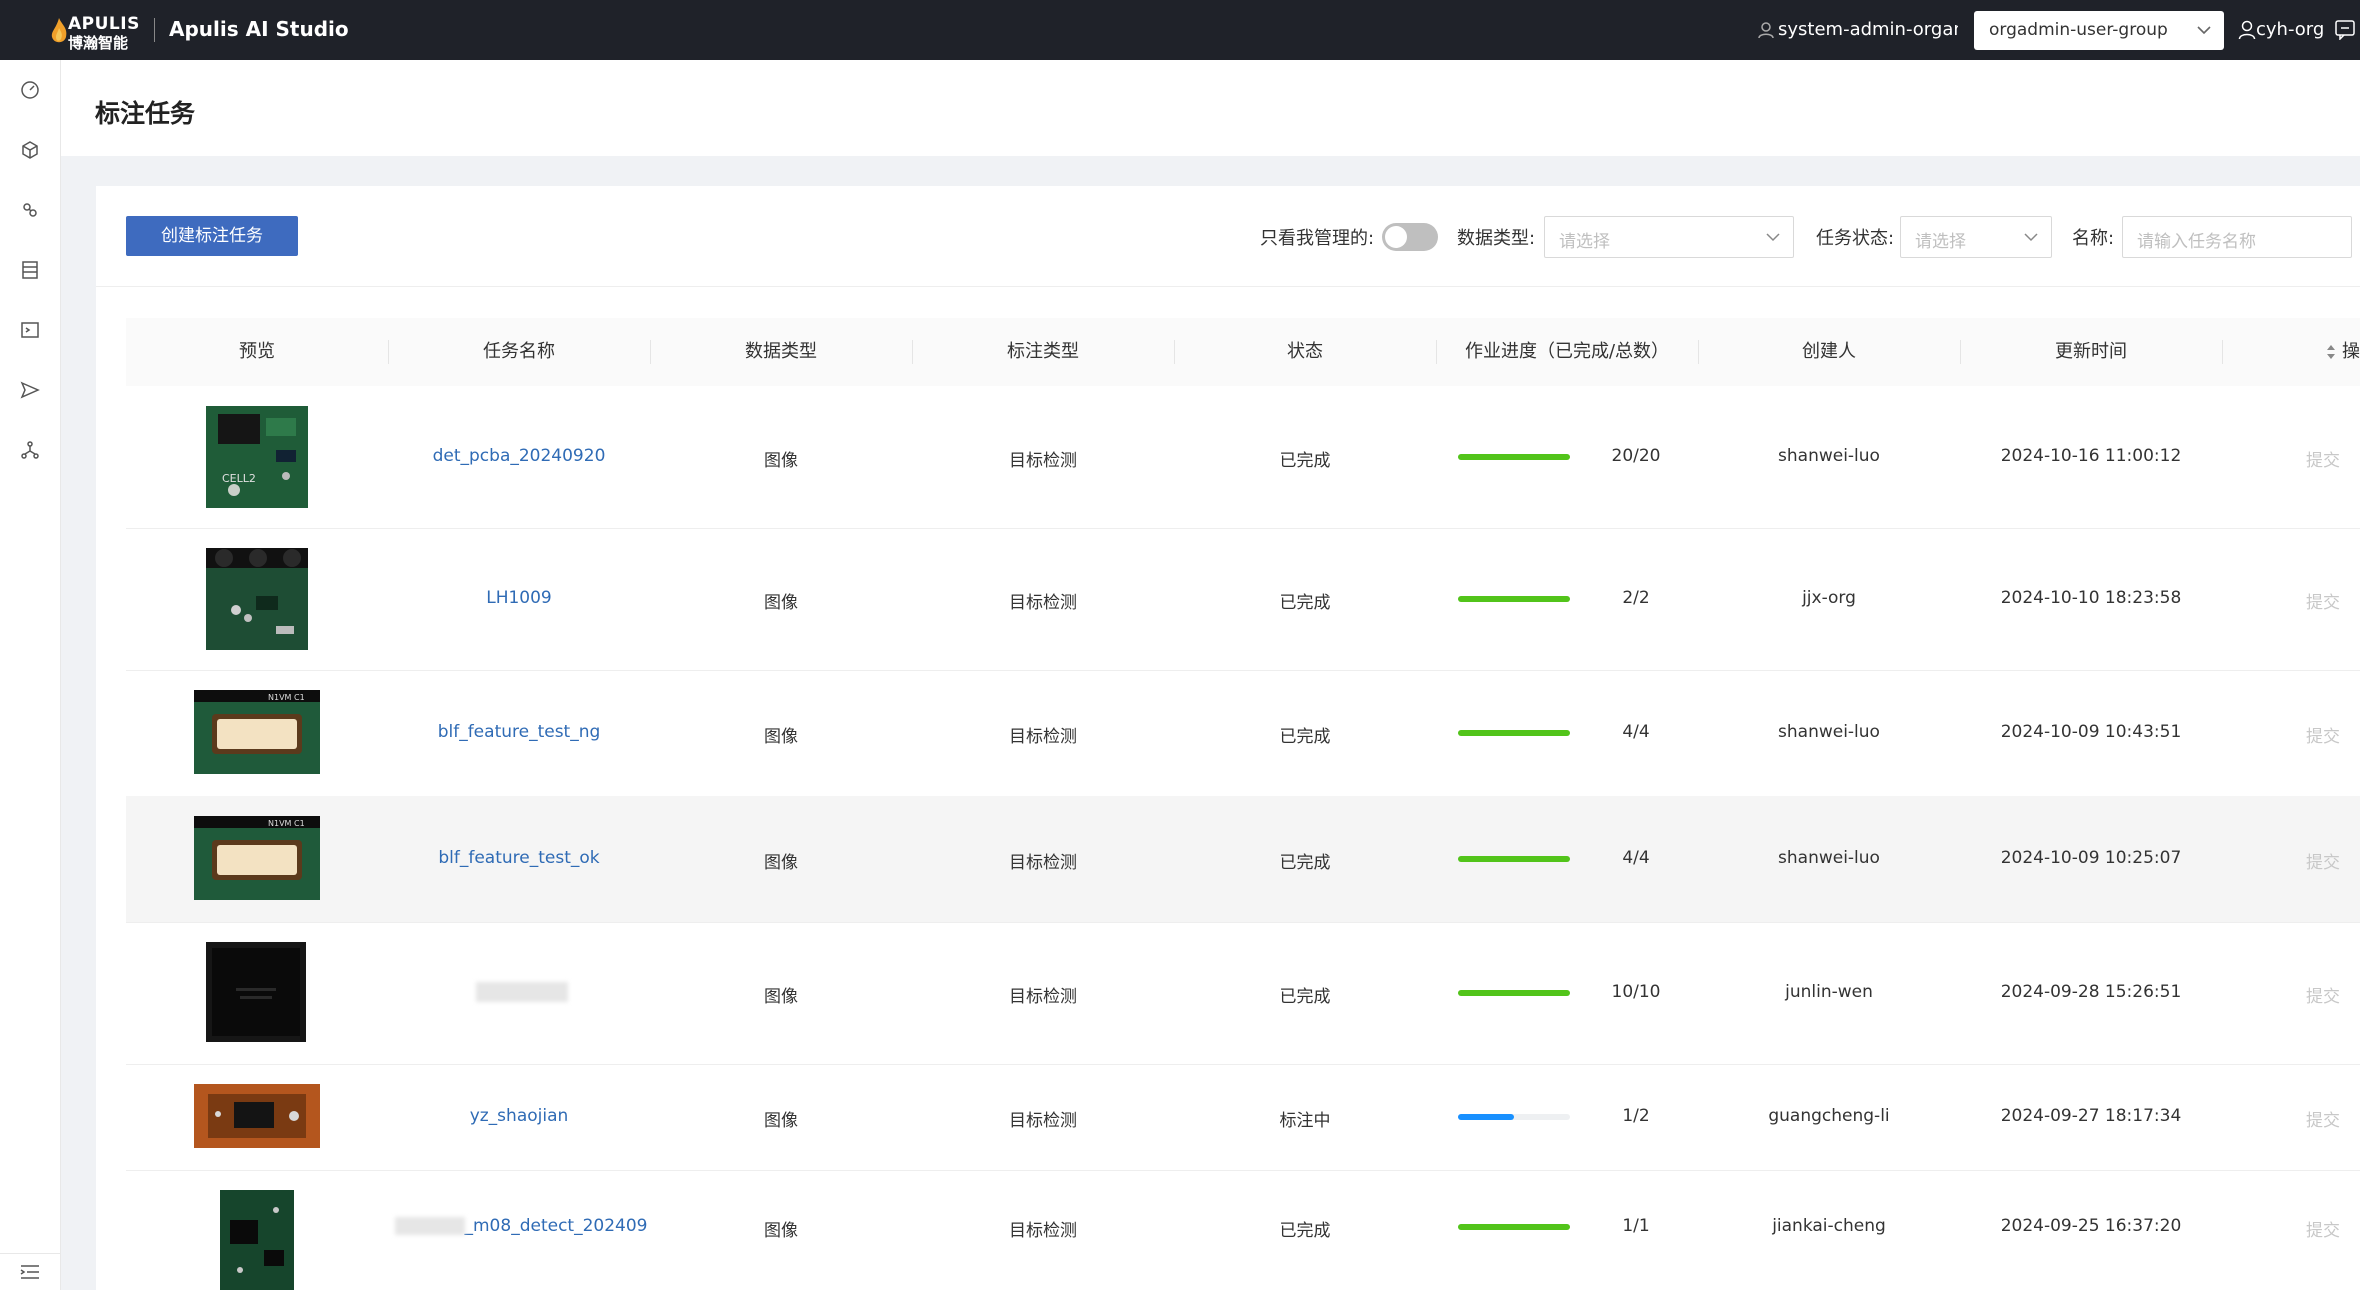  What do you see at coordinates (257, 457) in the screenshot?
I see `row-preview-thumbnail: CELL2` at bounding box center [257, 457].